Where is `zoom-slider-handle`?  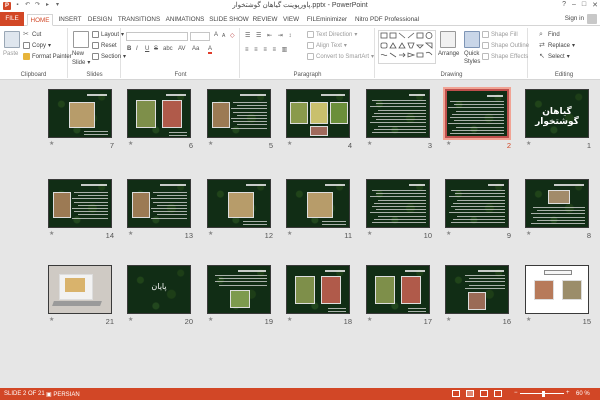 zoom-slider-handle is located at coordinates (543, 394).